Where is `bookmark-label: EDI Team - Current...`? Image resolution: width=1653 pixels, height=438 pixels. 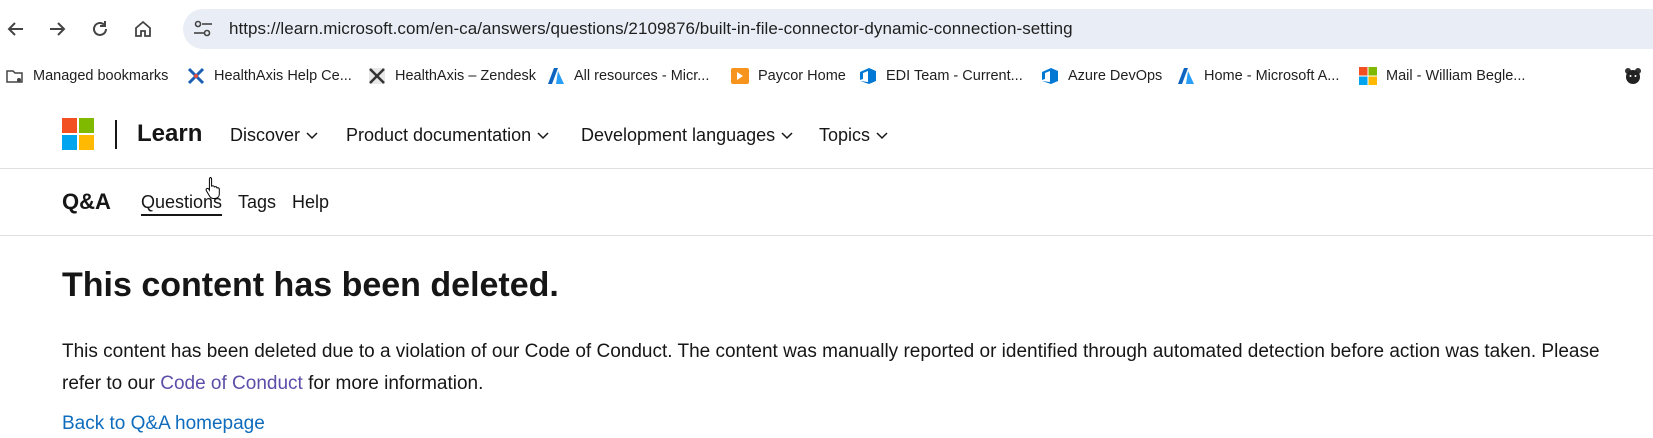 bookmark-label: EDI Team - Current... is located at coordinates (954, 76).